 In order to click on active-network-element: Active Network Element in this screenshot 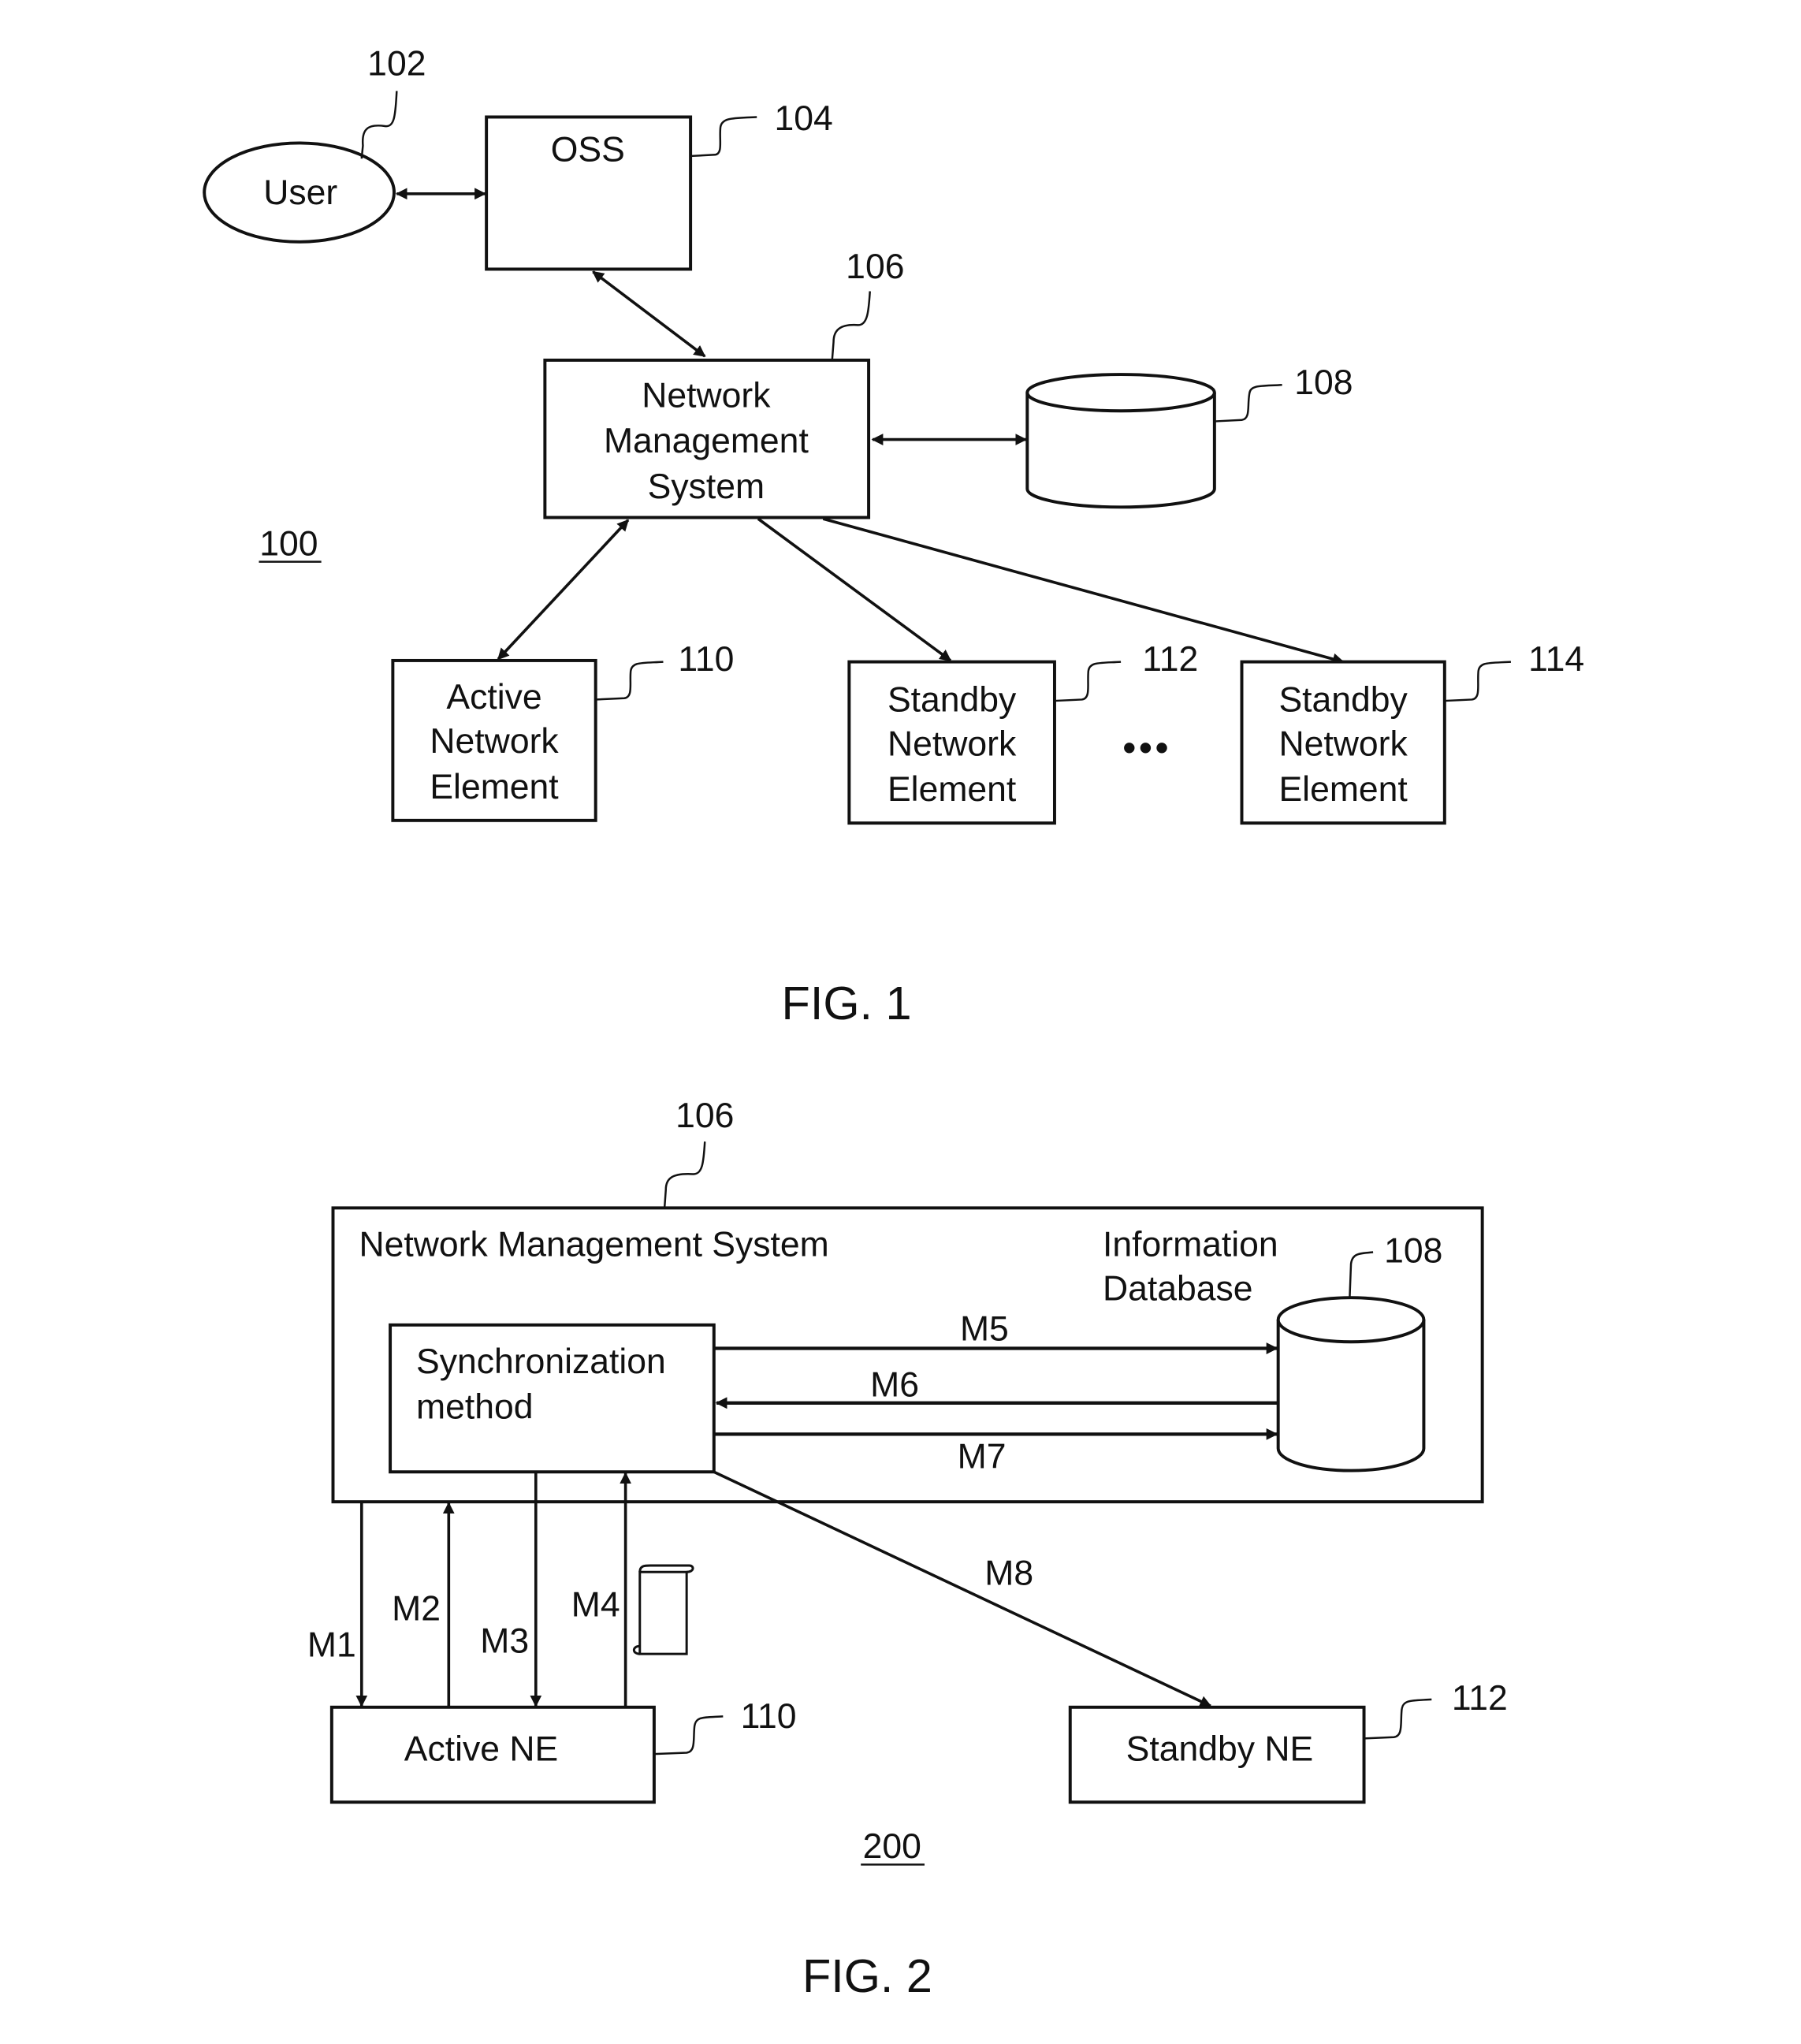, I will do `click(494, 740)`.